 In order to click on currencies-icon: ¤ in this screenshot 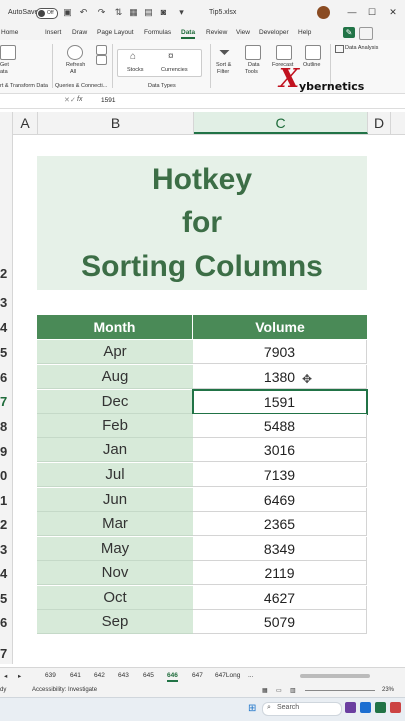, I will do `click(171, 56)`.